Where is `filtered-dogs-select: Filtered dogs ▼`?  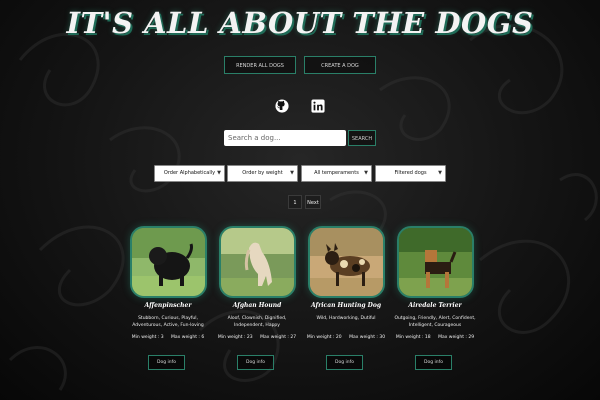
filtered-dogs-select: Filtered dogs ▼ is located at coordinates (410, 173).